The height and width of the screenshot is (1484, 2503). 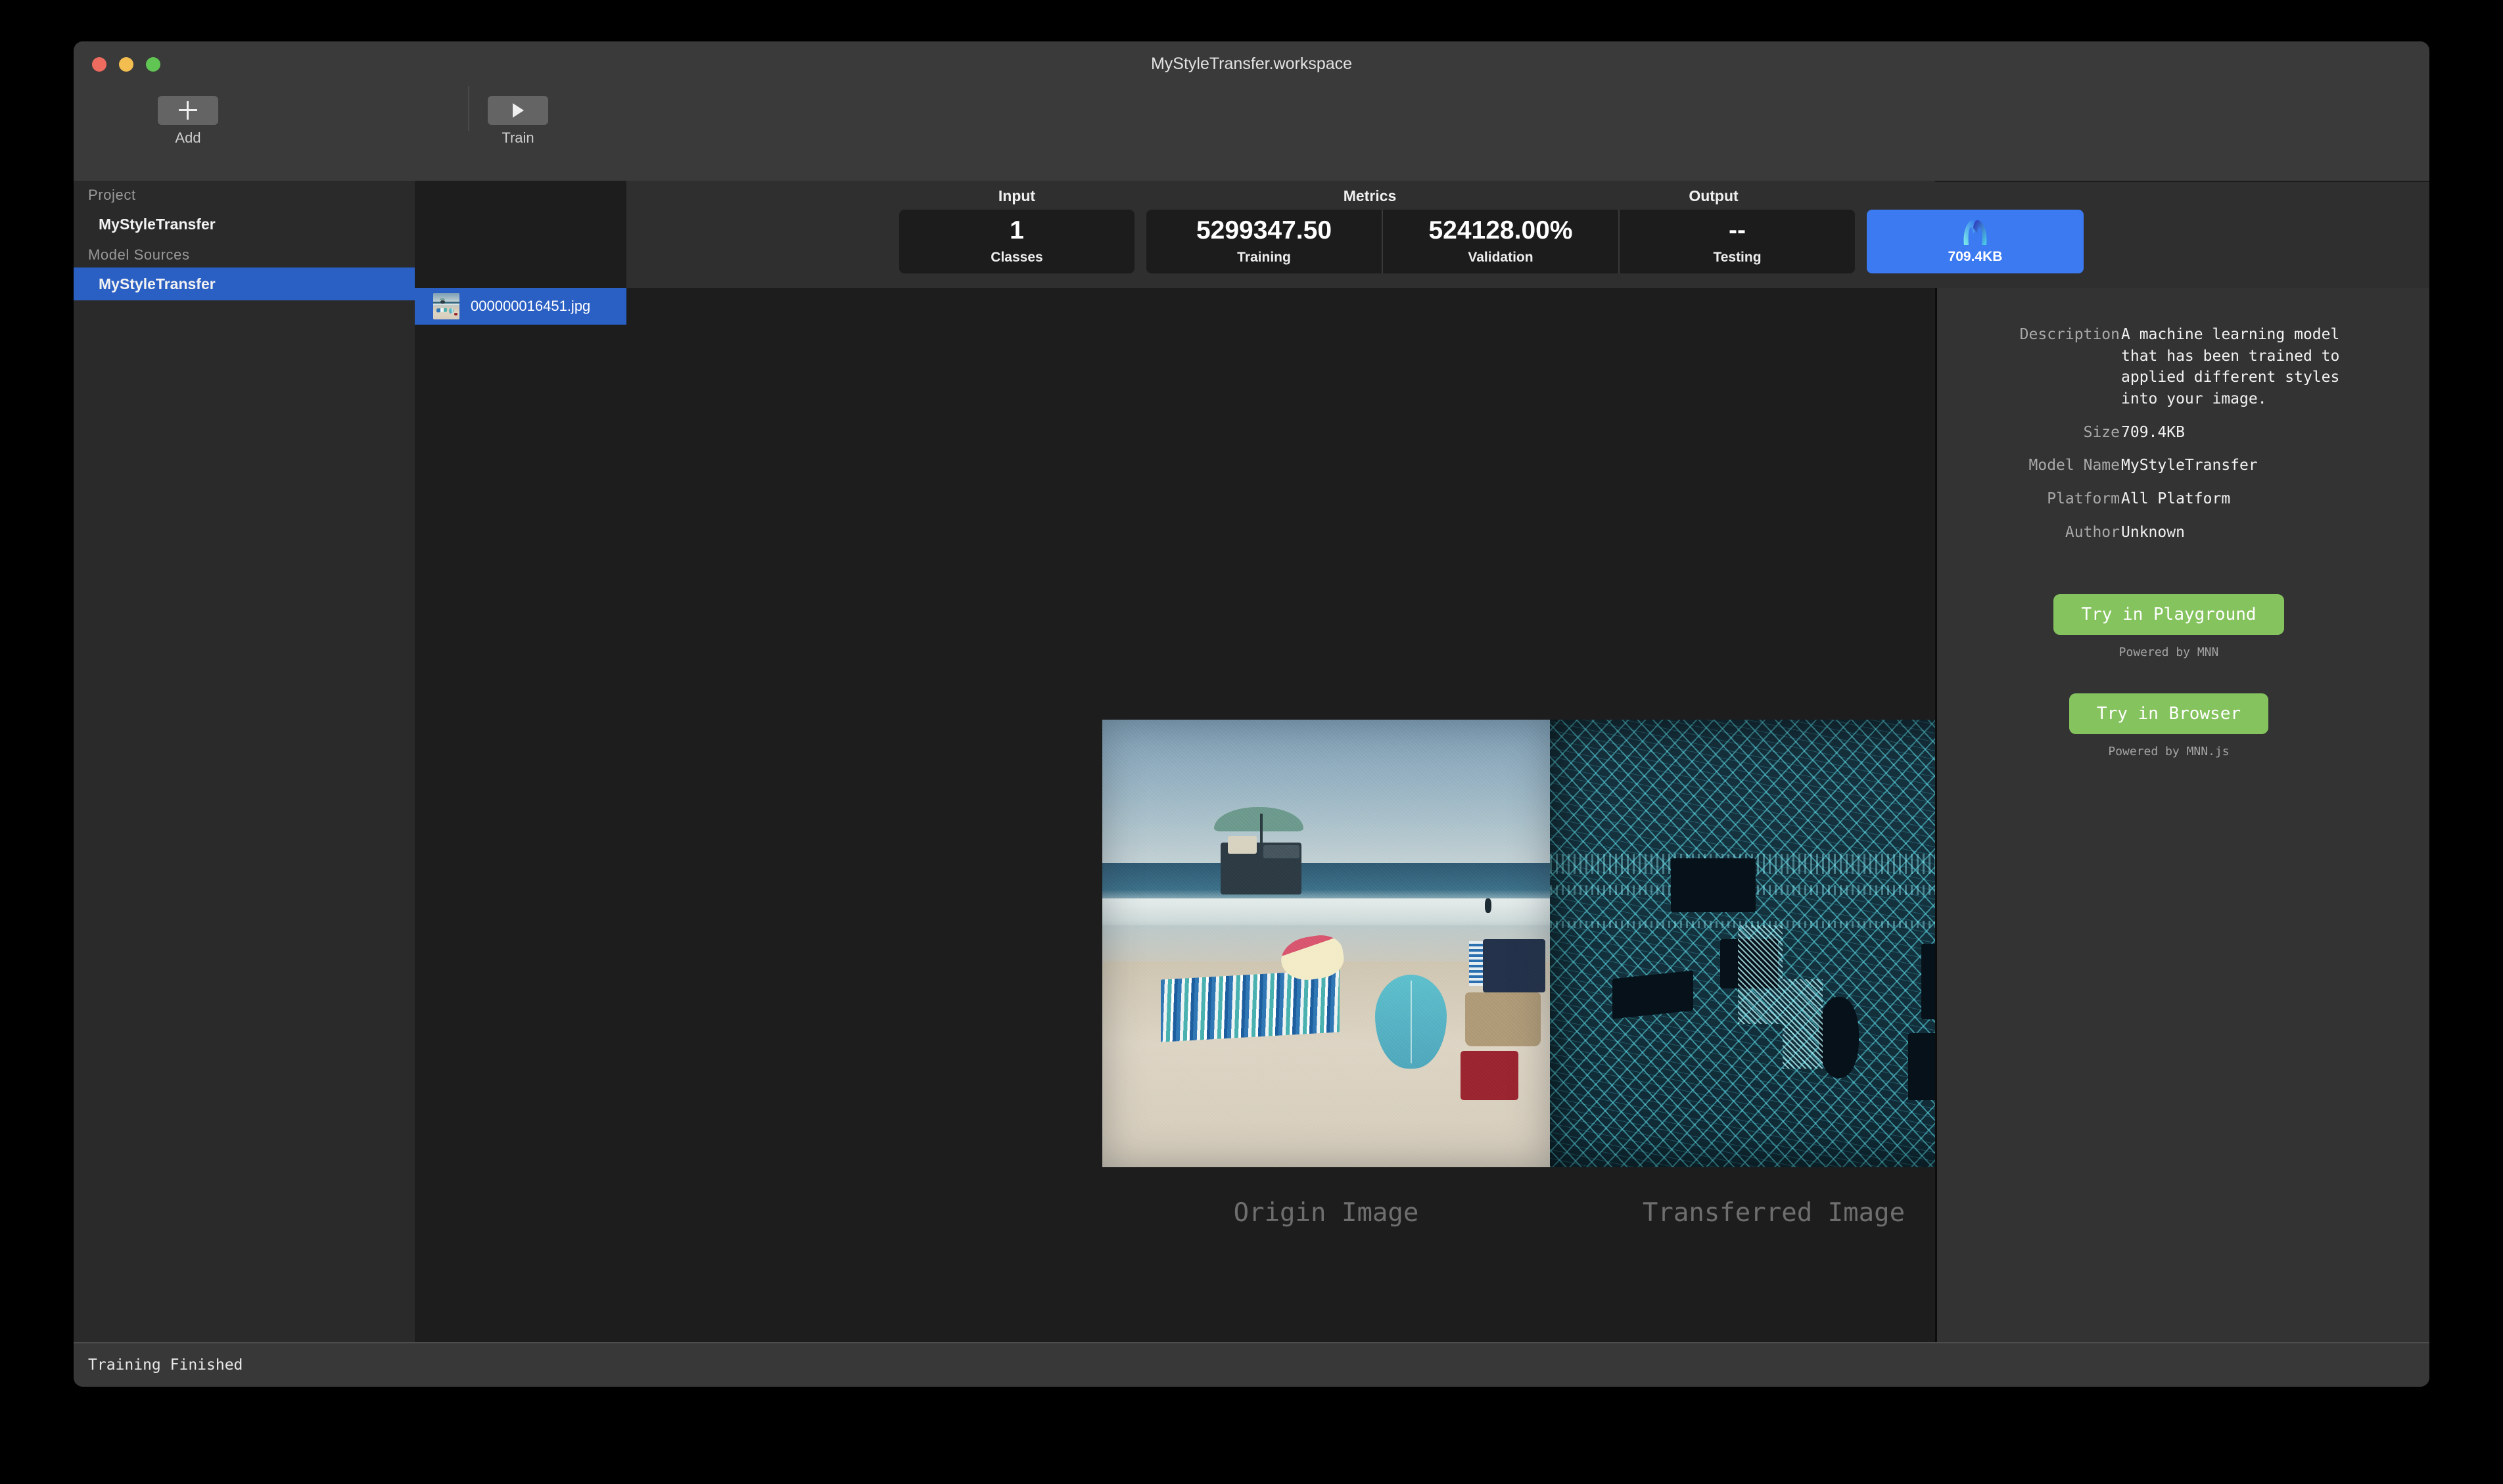 What do you see at coordinates (1500, 257) in the screenshot?
I see `metric-label-validation: Validation` at bounding box center [1500, 257].